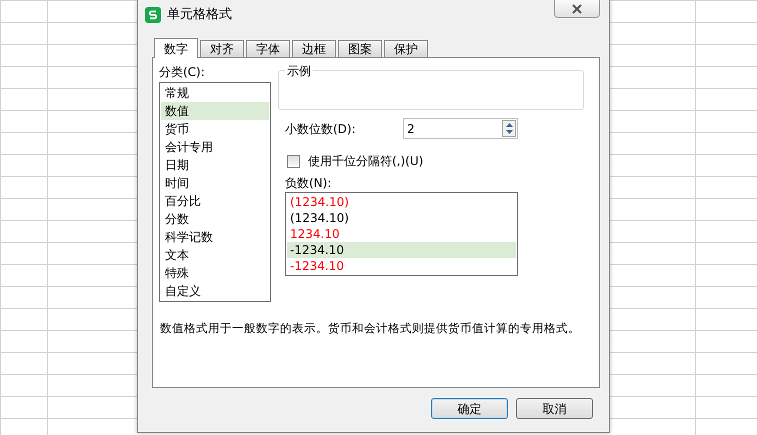 This screenshot has height=435, width=757. What do you see at coordinates (268, 48) in the screenshot?
I see `tab: 字体` at bounding box center [268, 48].